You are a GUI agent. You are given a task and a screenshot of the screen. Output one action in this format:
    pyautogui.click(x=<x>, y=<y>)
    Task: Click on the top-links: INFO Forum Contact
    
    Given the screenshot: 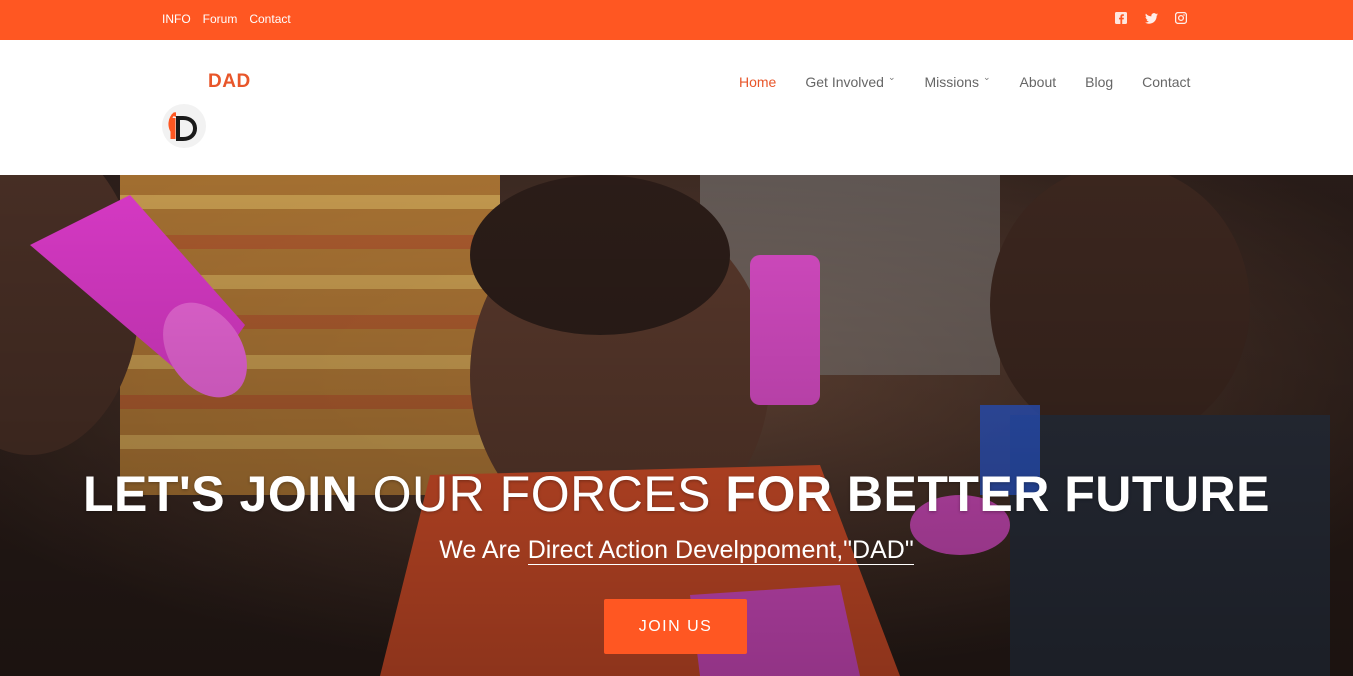 What is the action you would take?
    pyautogui.click(x=226, y=19)
    